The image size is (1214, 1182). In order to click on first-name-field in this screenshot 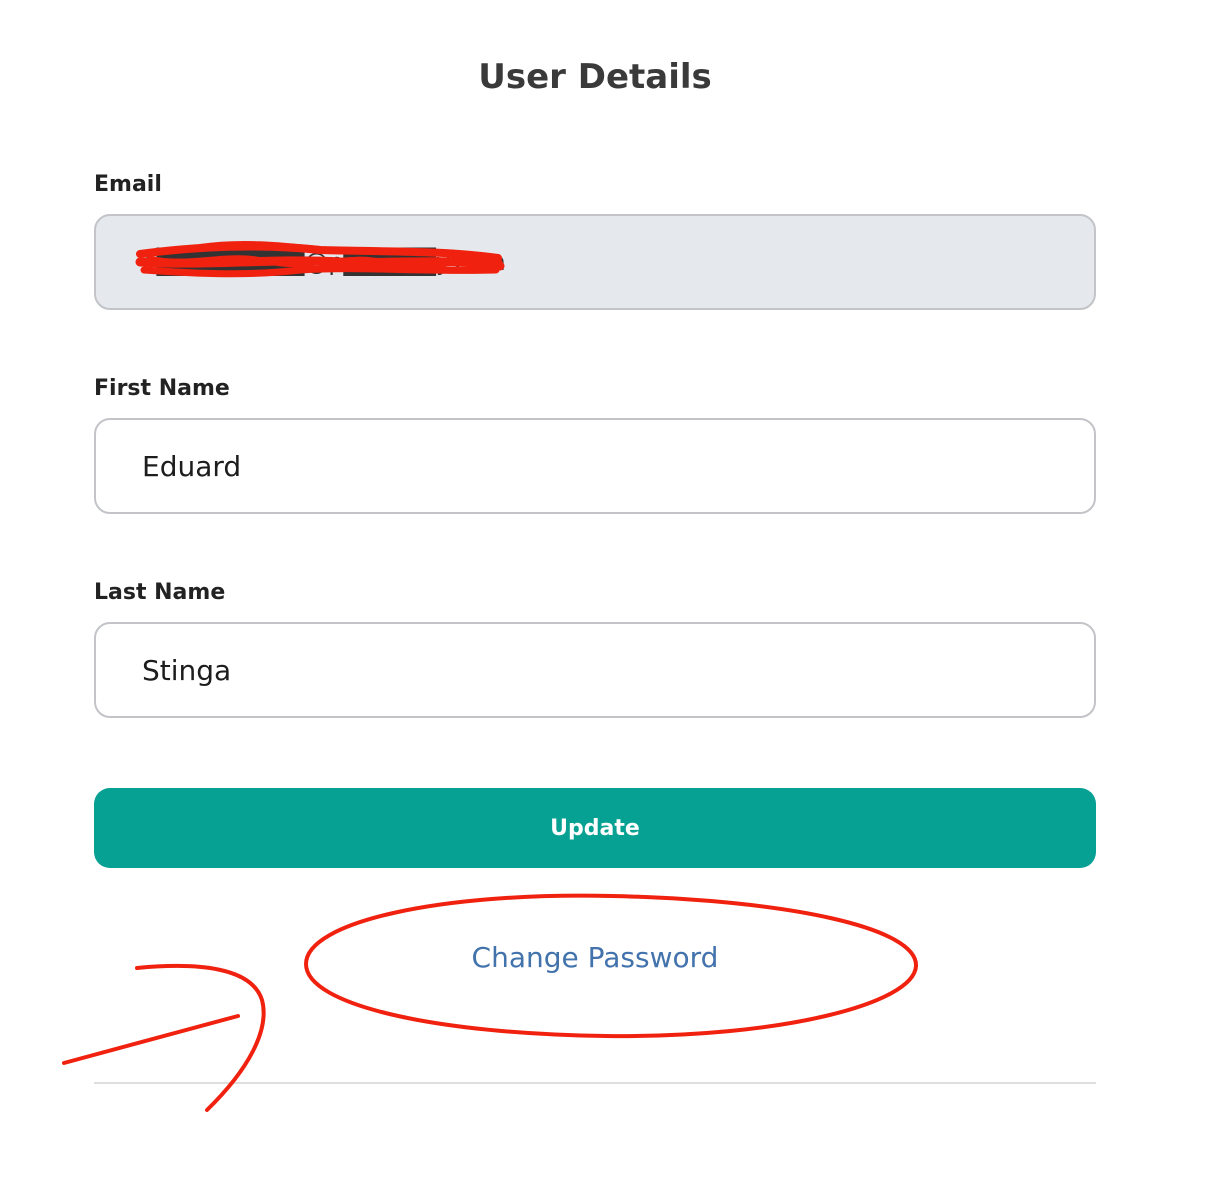, I will do `click(595, 466)`.